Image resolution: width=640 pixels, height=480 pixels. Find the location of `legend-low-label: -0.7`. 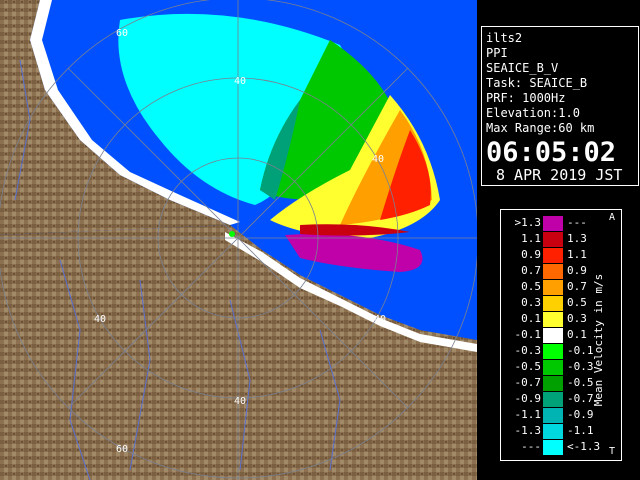

legend-low-label: -0.7 is located at coordinates (528, 382).